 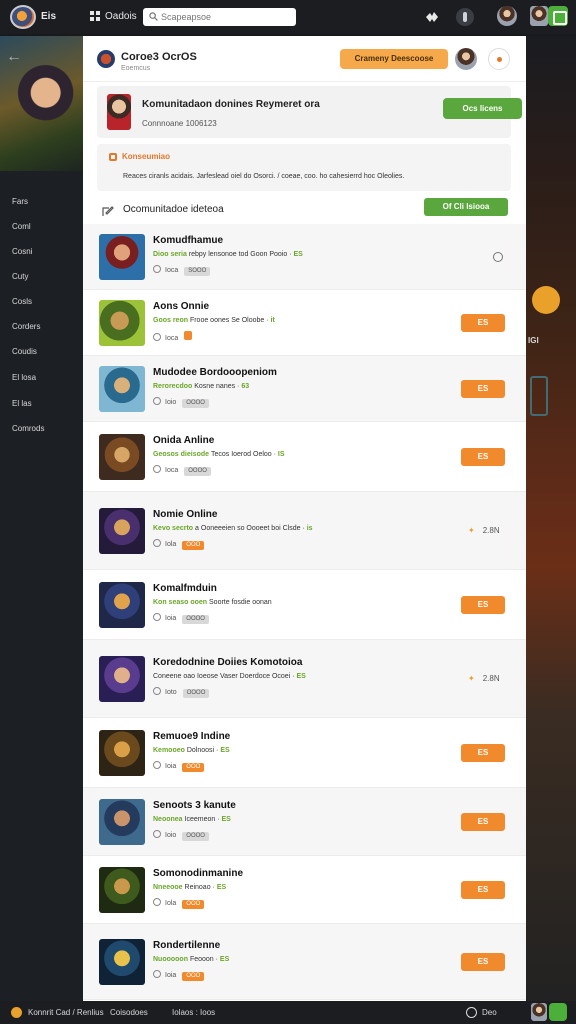 What do you see at coordinates (21, 226) in the screenshot?
I see `sidebar-item: Coml` at bounding box center [21, 226].